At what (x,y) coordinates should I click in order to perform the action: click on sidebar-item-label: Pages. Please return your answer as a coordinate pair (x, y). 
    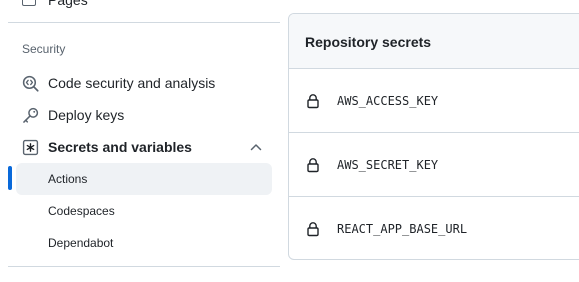
    Looking at the image, I should click on (68, 4).